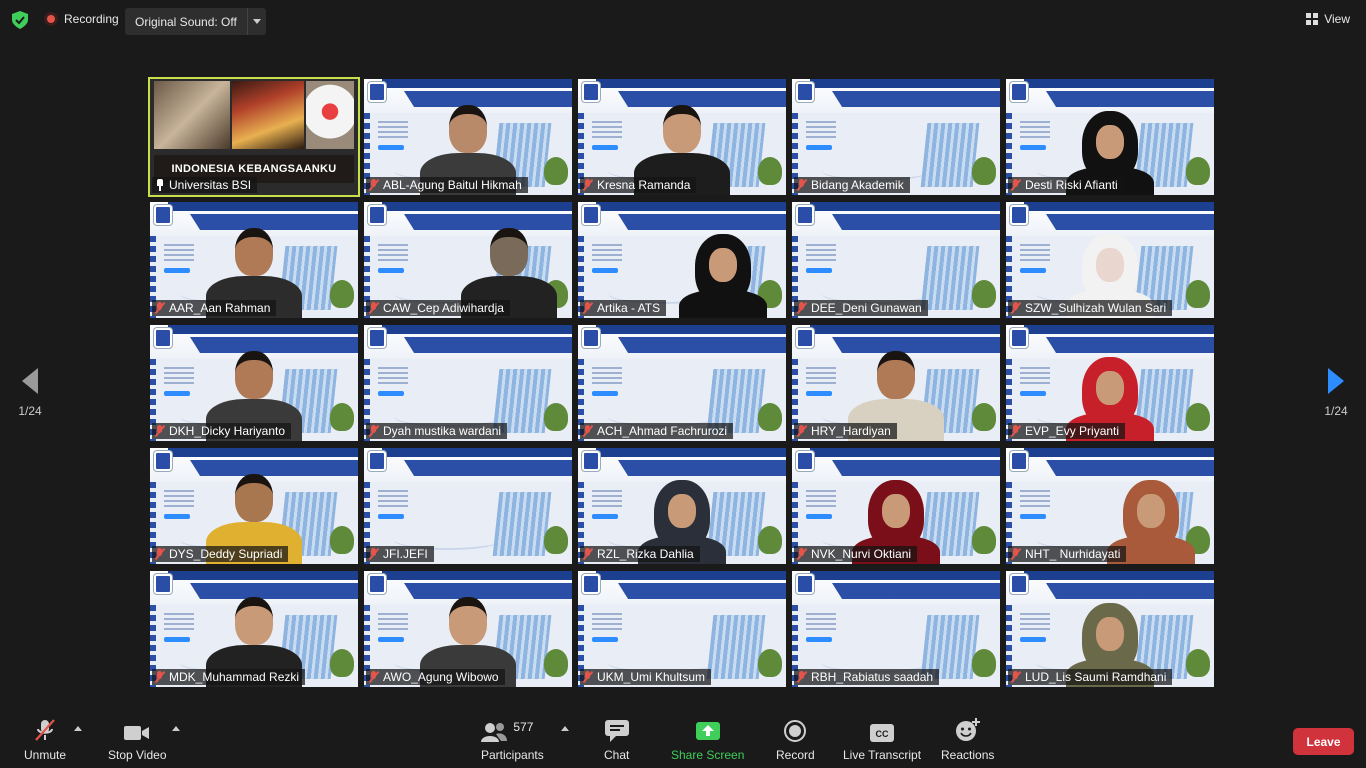 Image resolution: width=1366 pixels, height=768 pixels. What do you see at coordinates (512, 741) in the screenshot?
I see `participants-button: 577 Participants` at bounding box center [512, 741].